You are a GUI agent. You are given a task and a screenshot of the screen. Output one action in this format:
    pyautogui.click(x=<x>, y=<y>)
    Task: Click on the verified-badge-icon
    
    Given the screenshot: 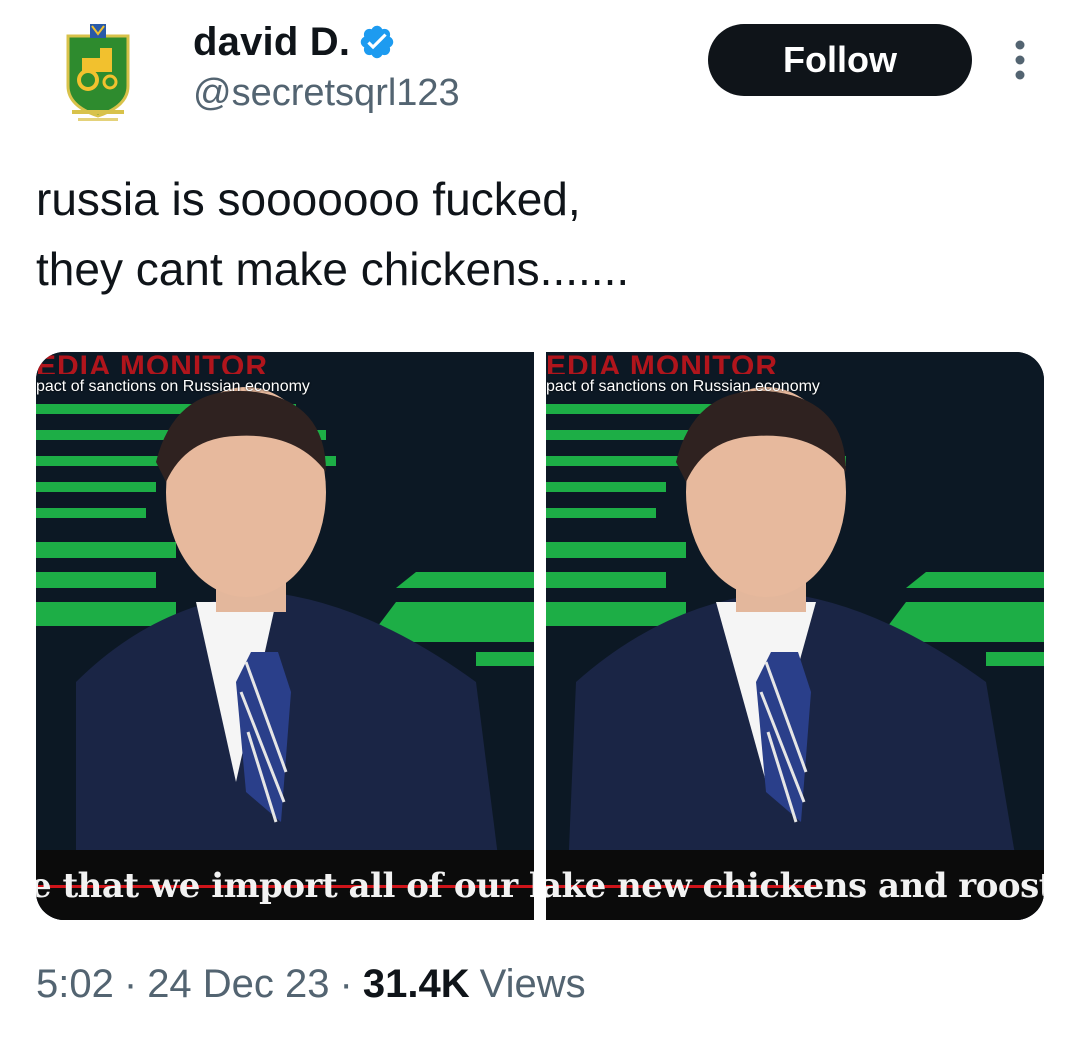 What is the action you would take?
    pyautogui.click(x=377, y=42)
    